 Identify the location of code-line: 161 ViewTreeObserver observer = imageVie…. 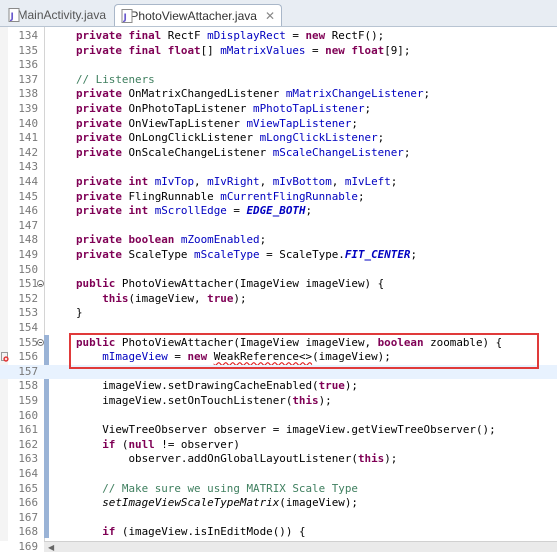
(278, 430).